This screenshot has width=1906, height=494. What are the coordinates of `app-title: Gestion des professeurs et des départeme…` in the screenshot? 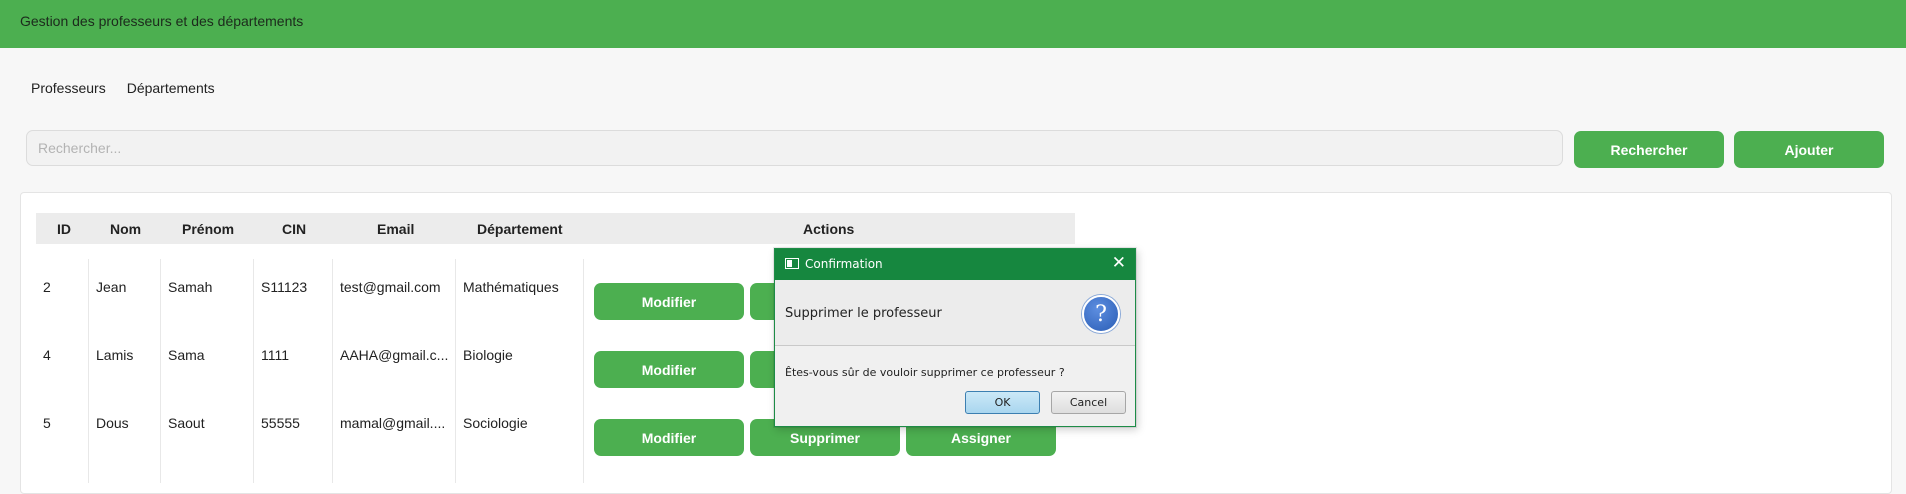 It's located at (162, 21).